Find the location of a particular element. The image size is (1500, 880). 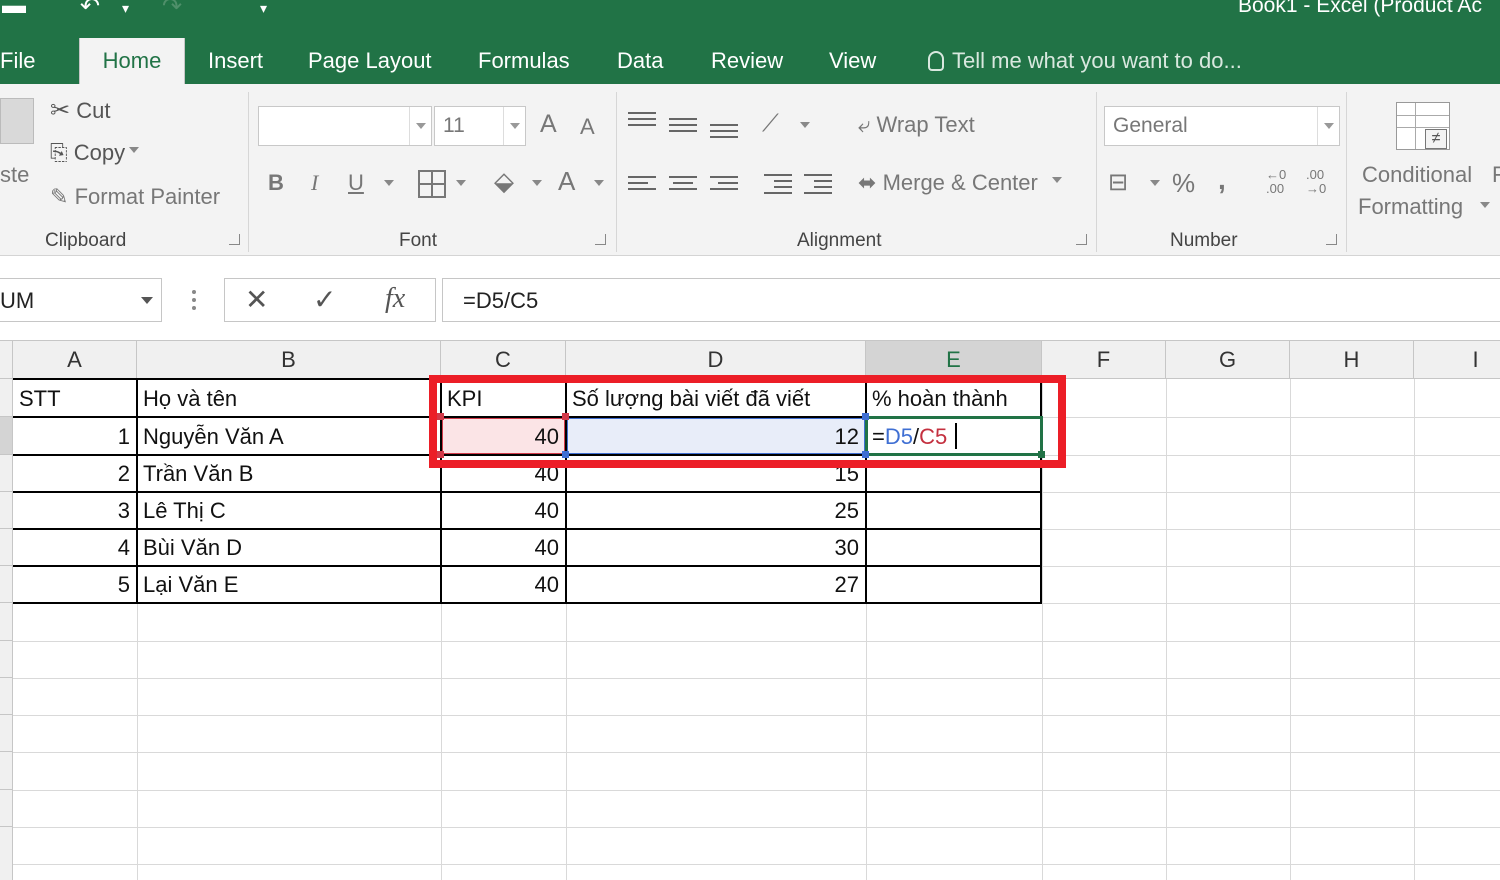

table-cell: 30 is located at coordinates (715, 547).